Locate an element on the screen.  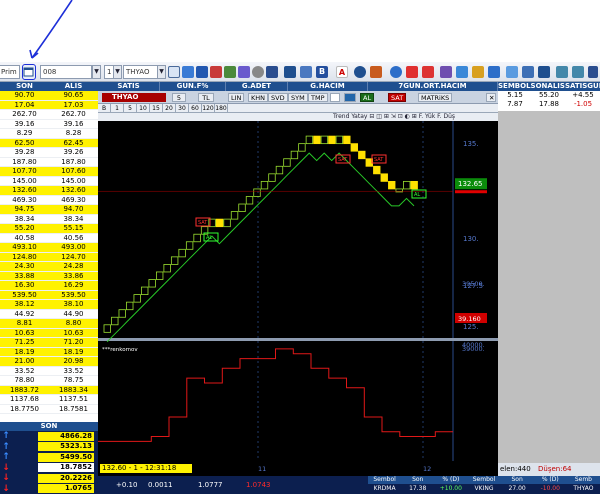
table-row: 71.25 71.20 is located at coordinates (49, 343).